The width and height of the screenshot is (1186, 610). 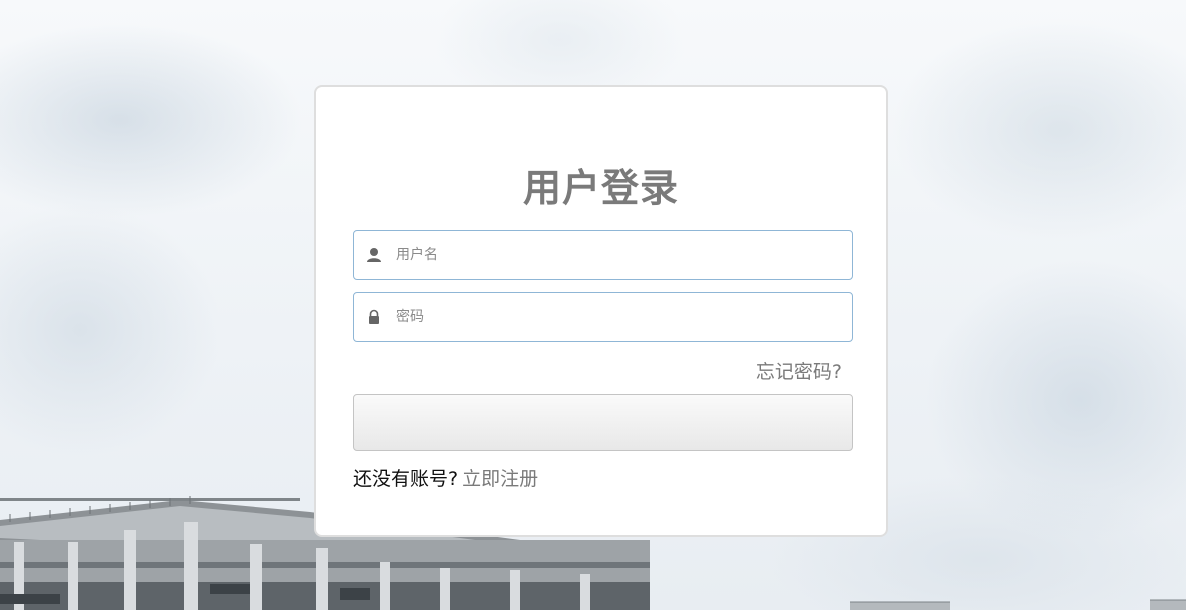 I want to click on username-input, so click(x=616, y=255).